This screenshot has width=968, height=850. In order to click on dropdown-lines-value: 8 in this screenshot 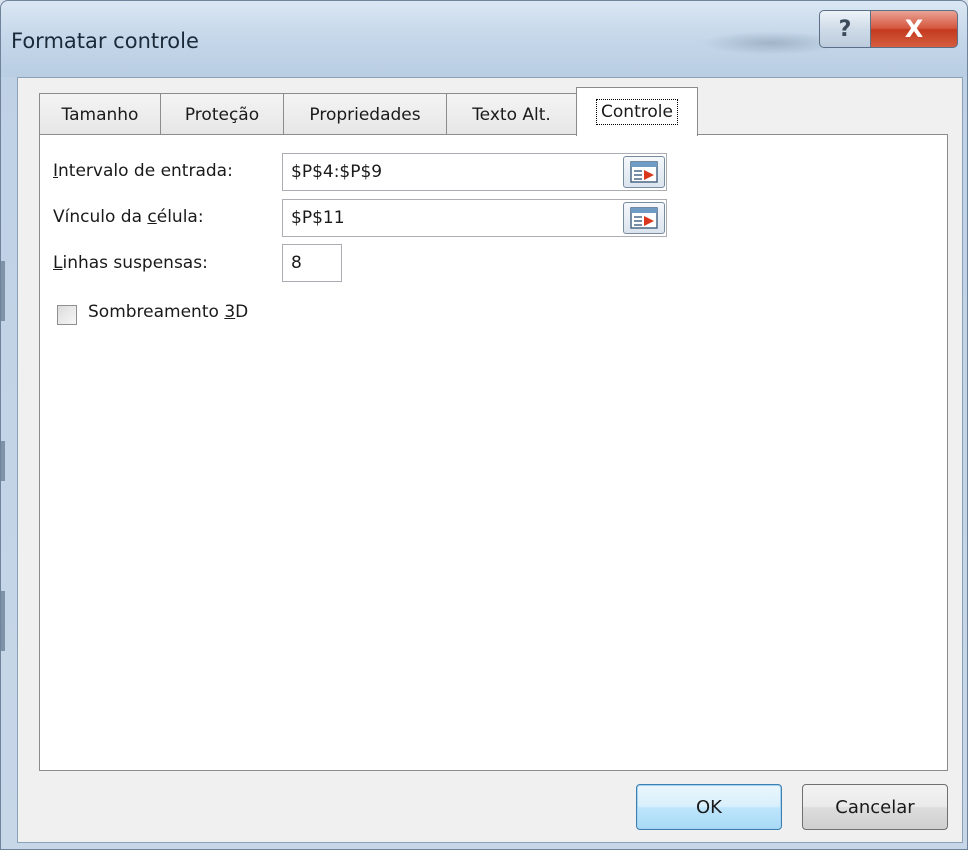, I will do `click(296, 263)`.